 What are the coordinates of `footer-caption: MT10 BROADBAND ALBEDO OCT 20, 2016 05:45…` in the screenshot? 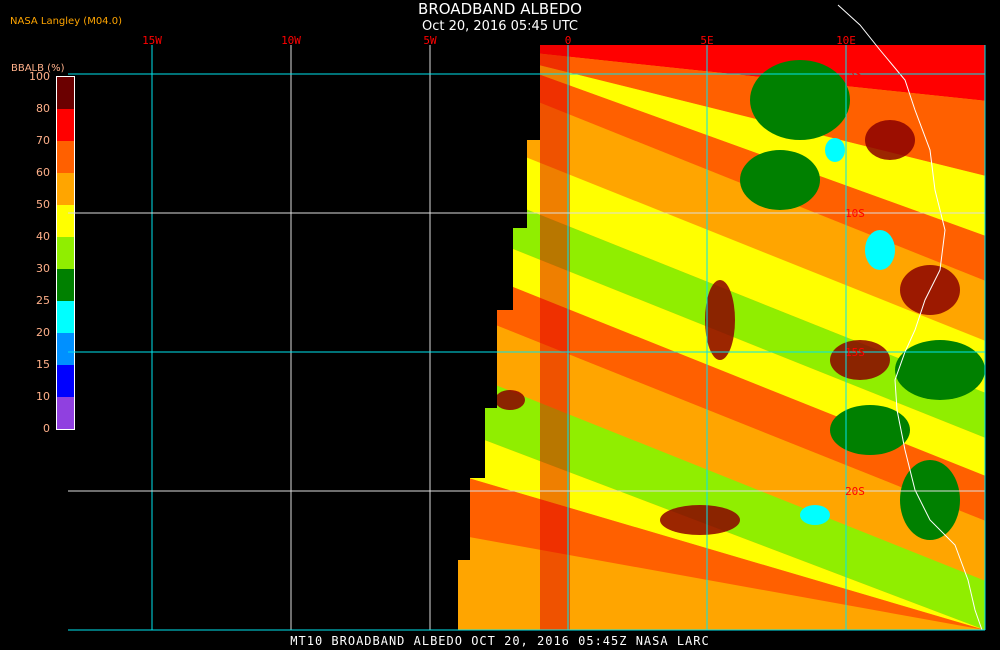 It's located at (500, 641).